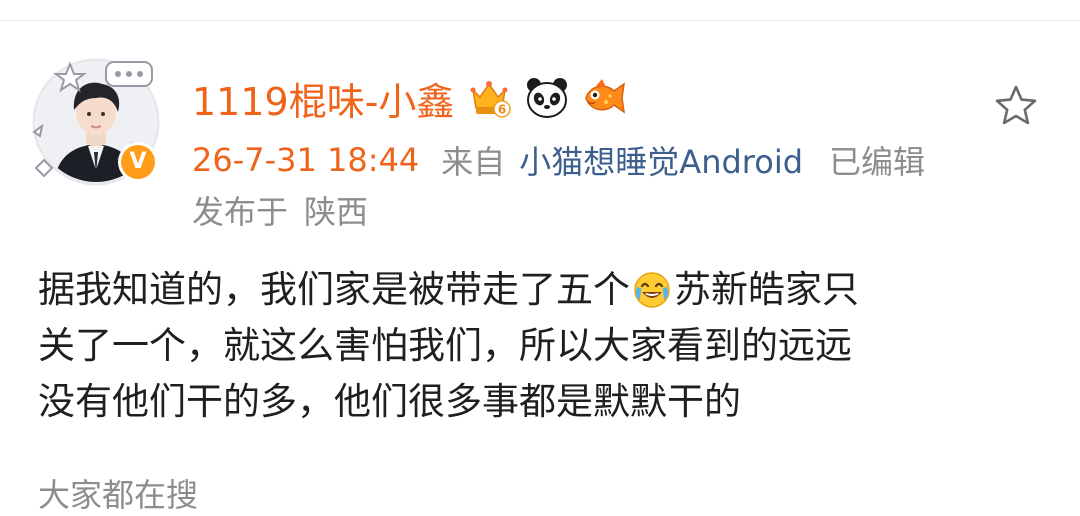 The height and width of the screenshot is (516, 1080). Describe the element at coordinates (605, 98) in the screenshot. I see `fish-badge-icon` at that location.